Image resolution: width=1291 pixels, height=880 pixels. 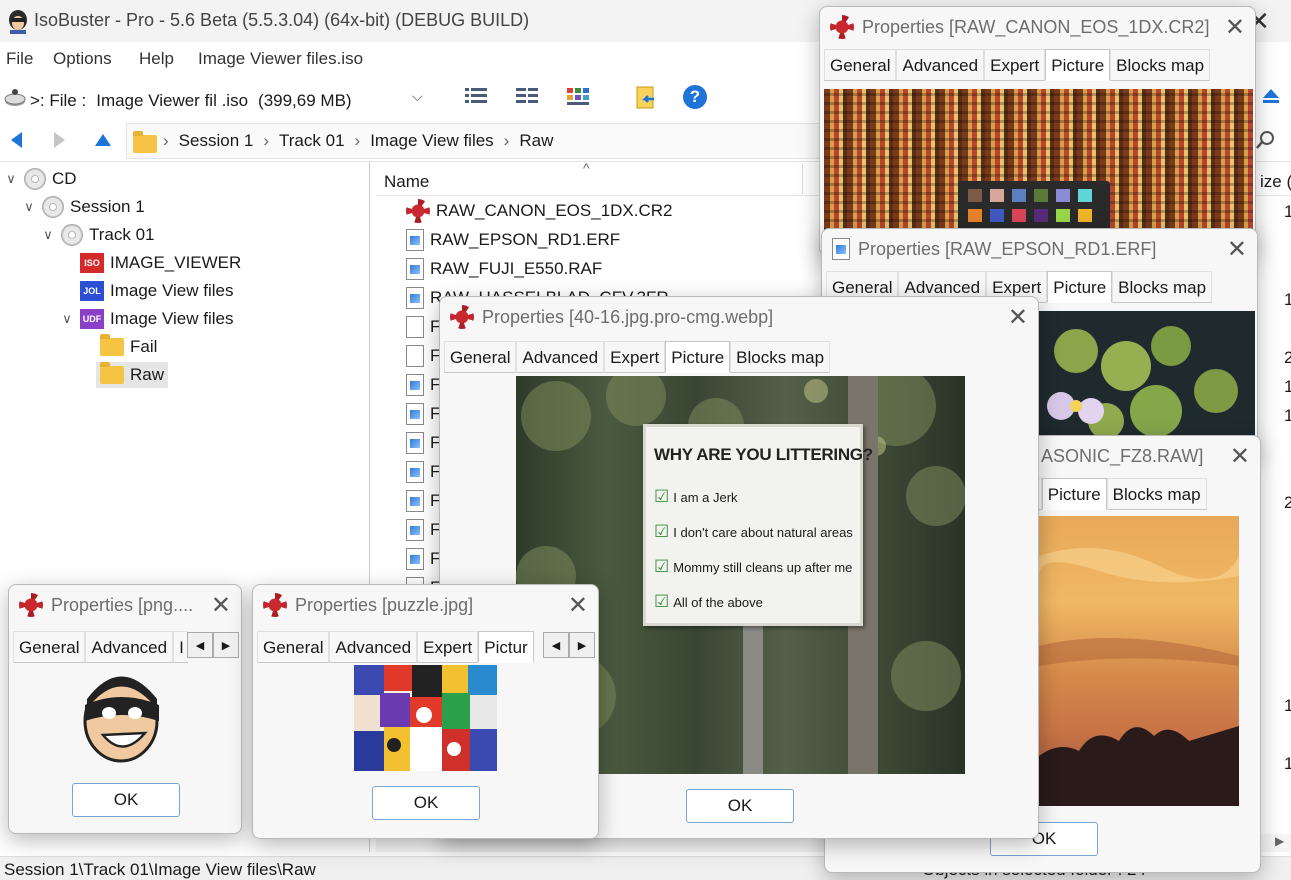 I want to click on raw-panasonic-preview-image, so click(x=1139, y=661).